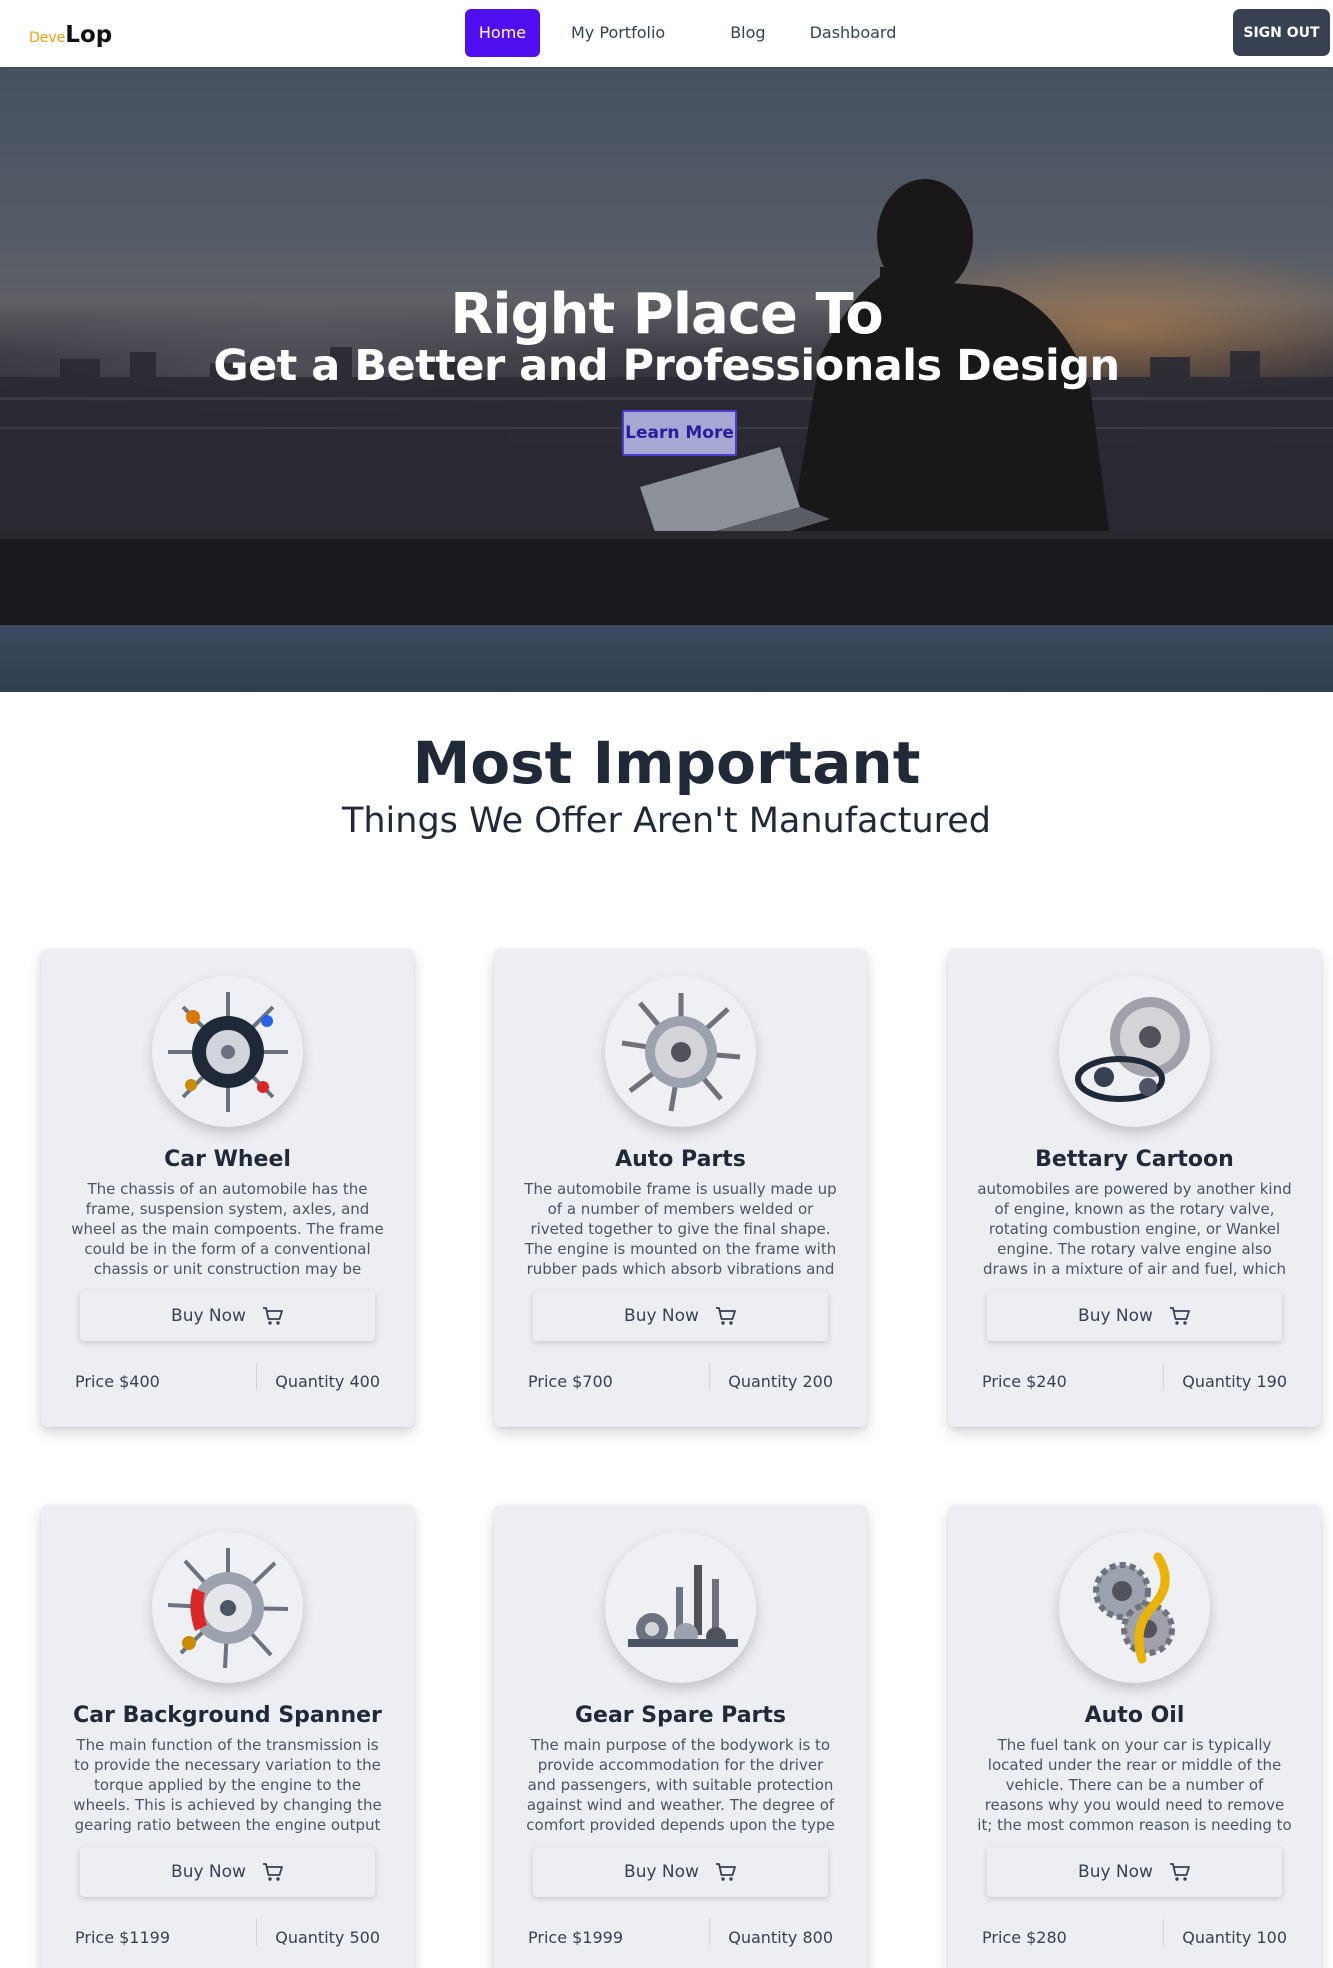 This screenshot has height=1968, width=1333. What do you see at coordinates (89, 35) in the screenshot?
I see `logo-main: Lop` at bounding box center [89, 35].